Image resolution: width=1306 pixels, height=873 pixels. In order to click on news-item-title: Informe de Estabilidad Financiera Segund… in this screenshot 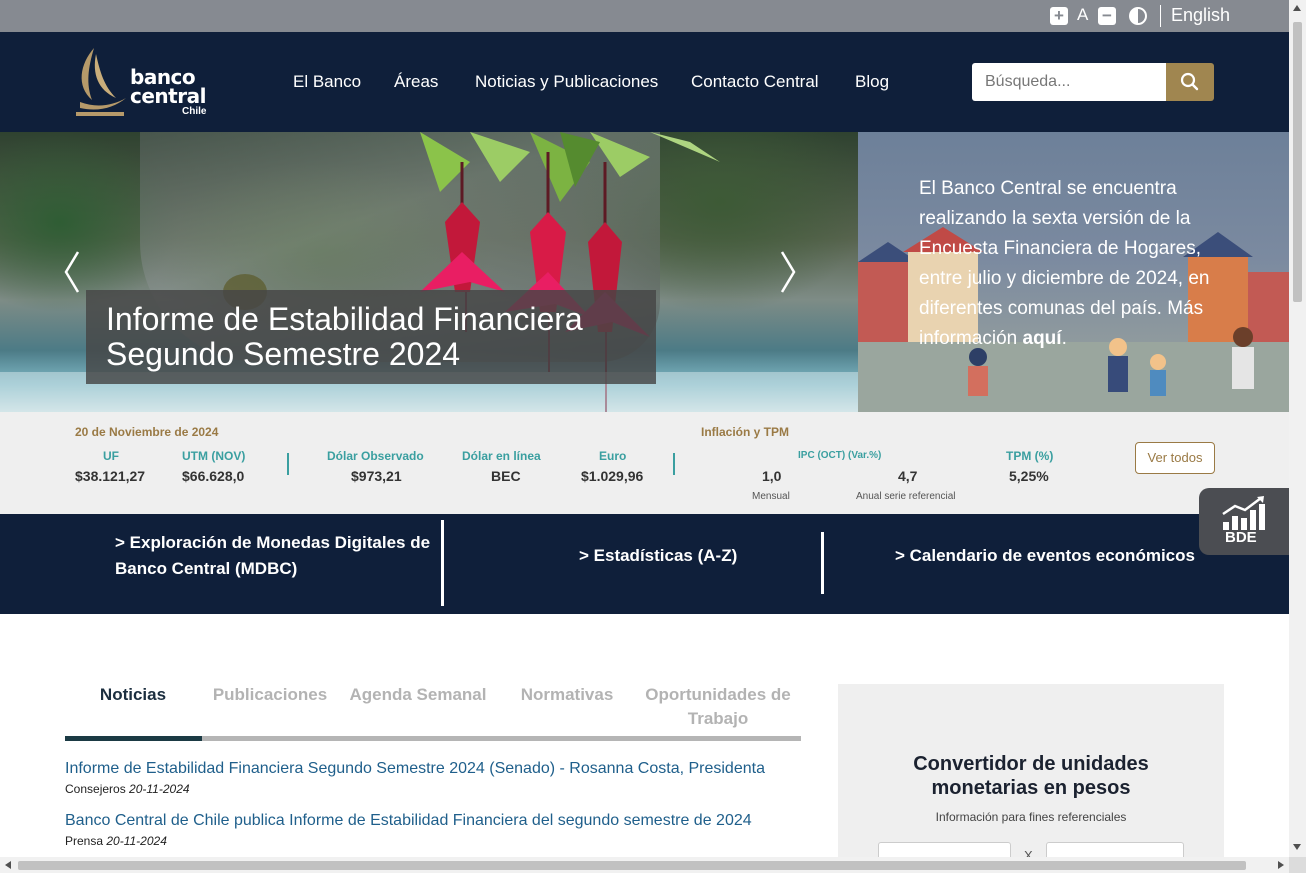, I will do `click(415, 769)`.